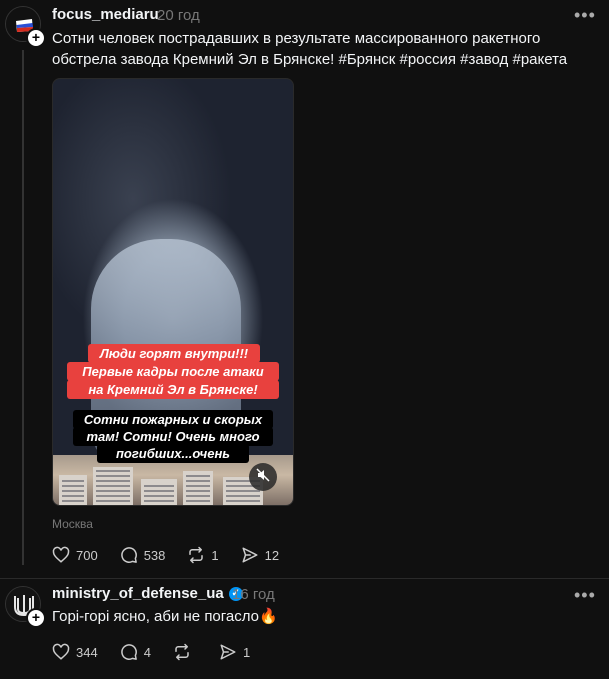 The height and width of the screenshot is (679, 609). I want to click on like-button: 344, so click(75, 652).